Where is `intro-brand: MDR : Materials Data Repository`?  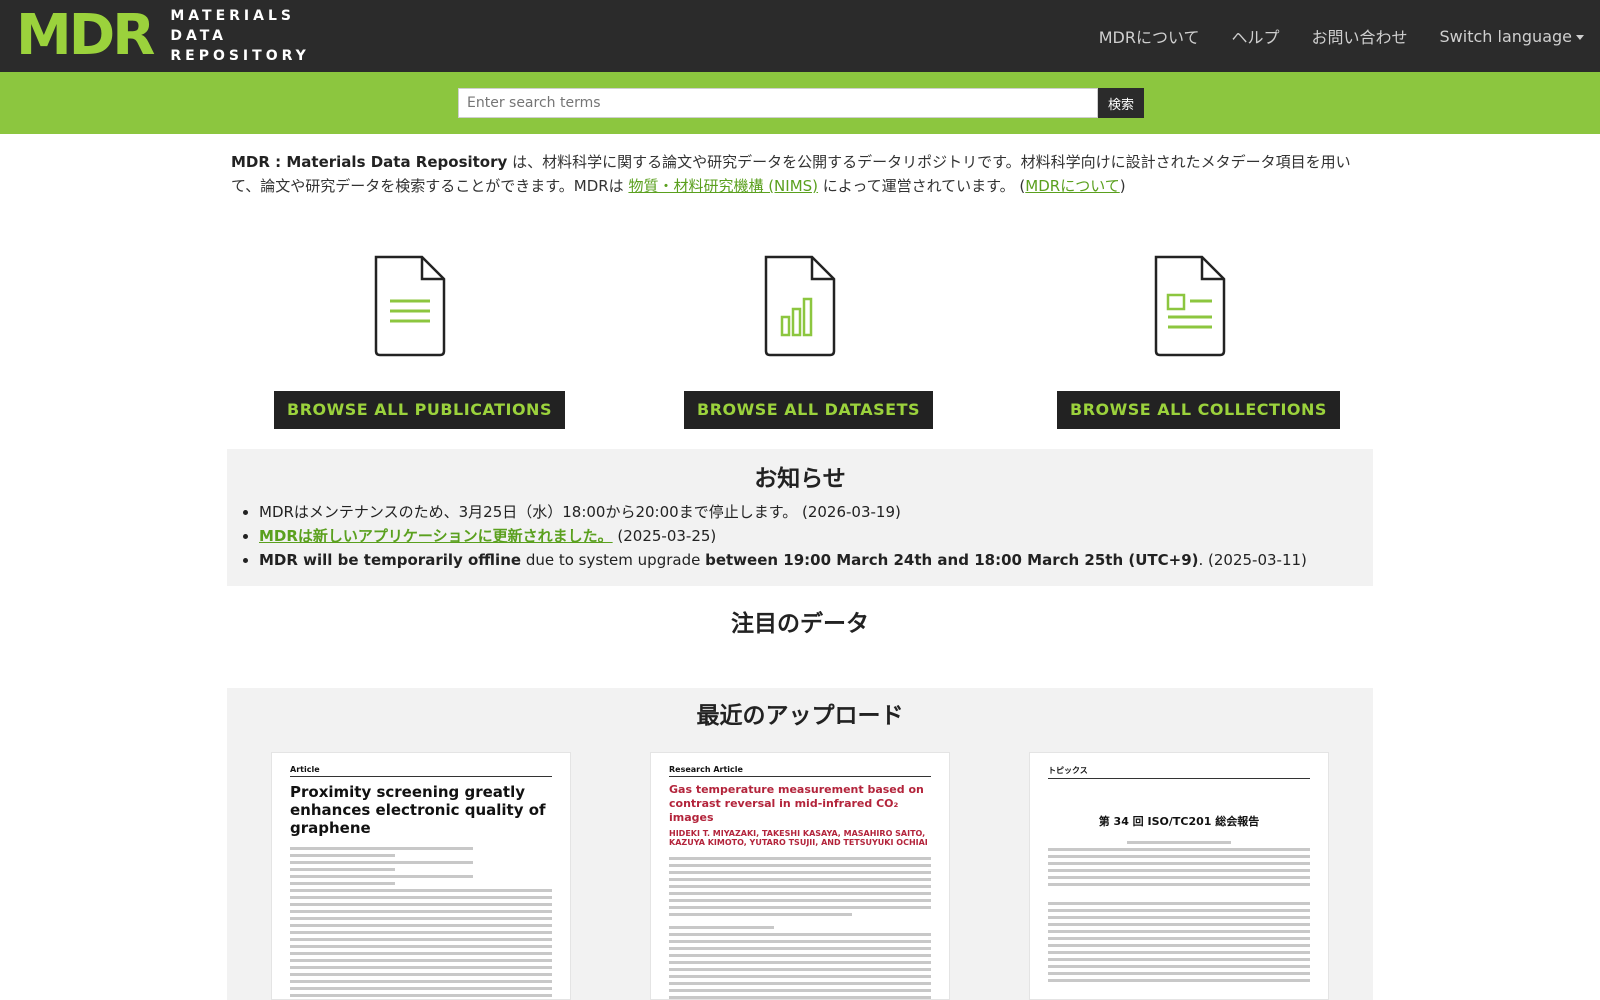
intro-brand: MDR : Materials Data Repository is located at coordinates (369, 162).